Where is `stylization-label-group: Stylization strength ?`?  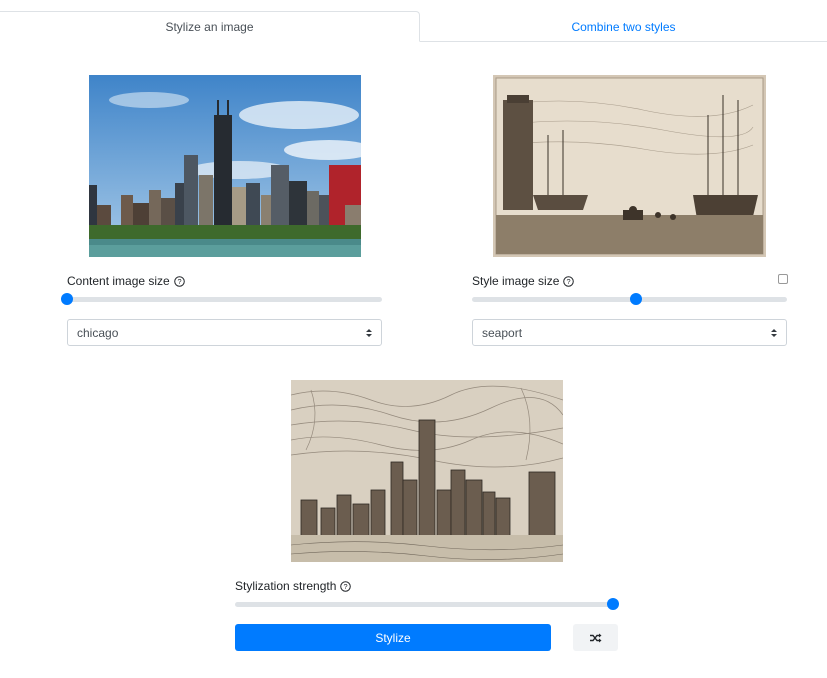 stylization-label-group: Stylization strength ? is located at coordinates (293, 586).